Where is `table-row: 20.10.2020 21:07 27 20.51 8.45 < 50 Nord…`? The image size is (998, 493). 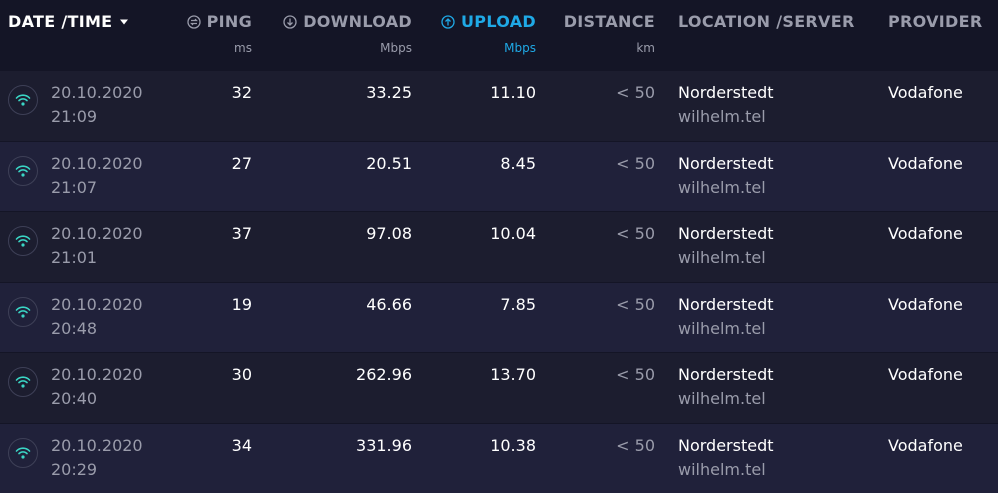 table-row: 20.10.2020 21:07 27 20.51 8.45 < 50 Nord… is located at coordinates (499, 175).